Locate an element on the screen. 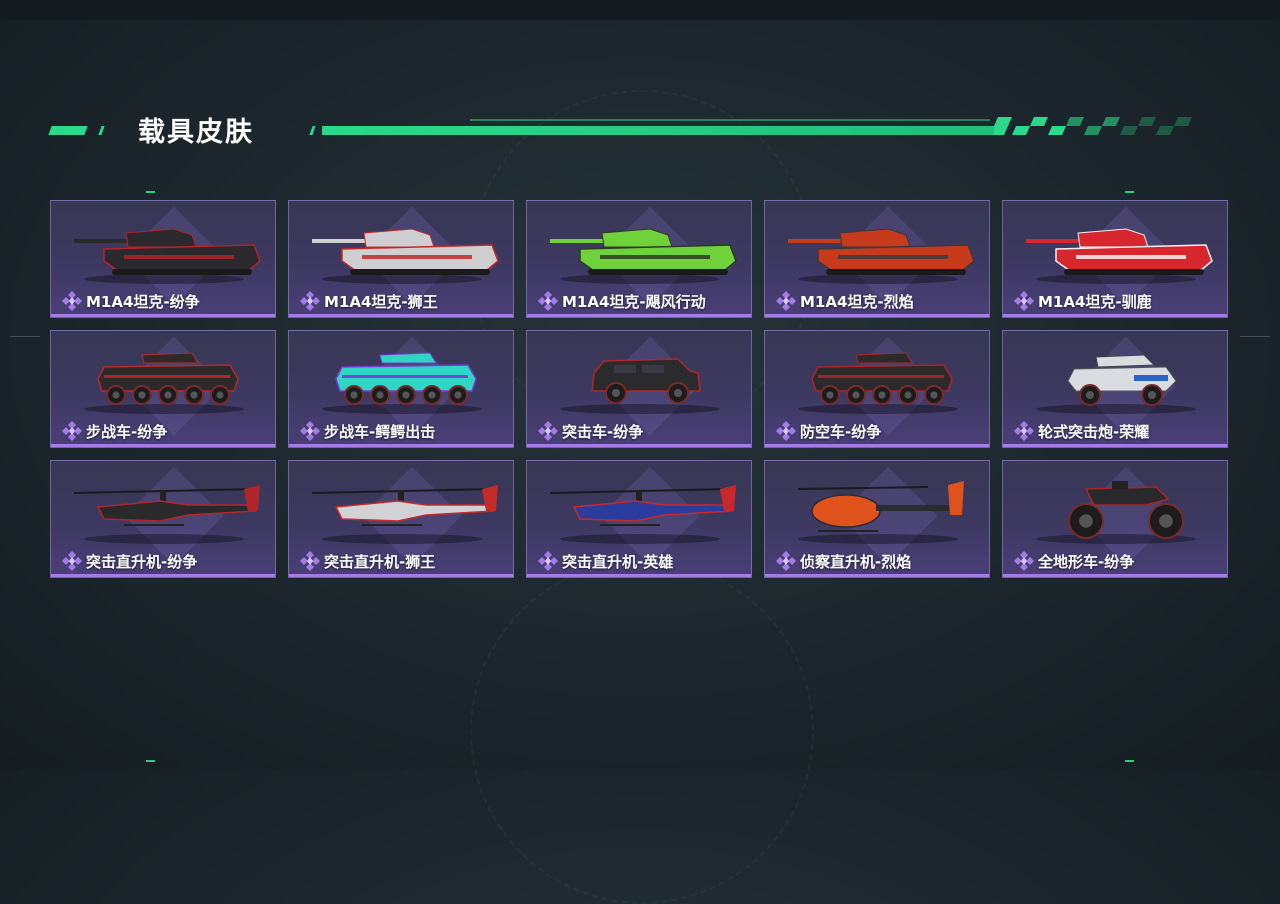 This screenshot has width=1280, height=904. skin-card: 步战车-鳄鳄出击 is located at coordinates (401, 389).